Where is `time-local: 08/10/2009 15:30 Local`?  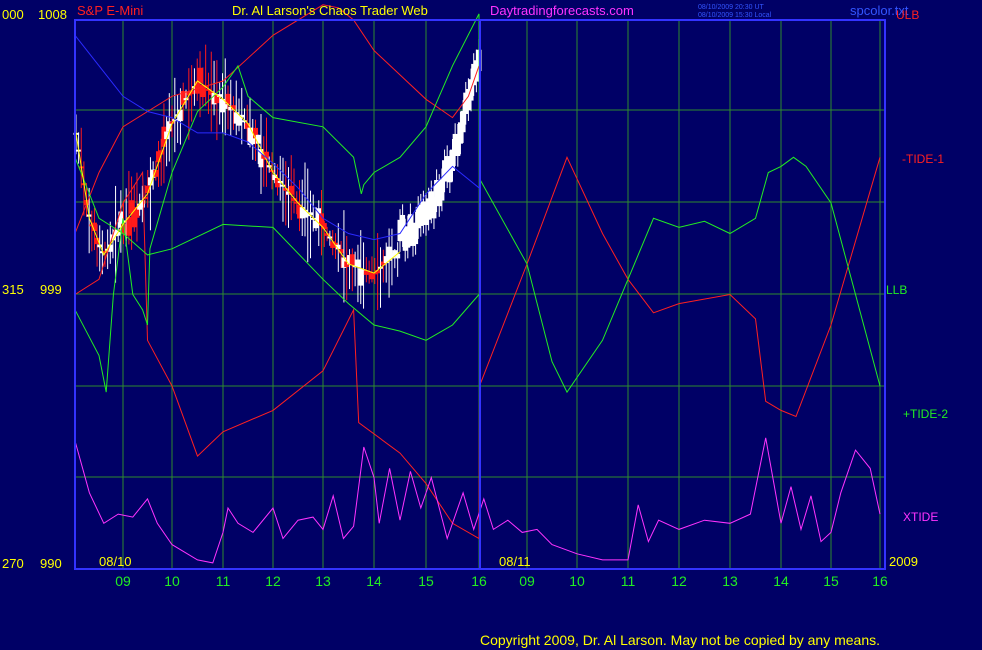
time-local: 08/10/2009 15:30 Local is located at coordinates (735, 15).